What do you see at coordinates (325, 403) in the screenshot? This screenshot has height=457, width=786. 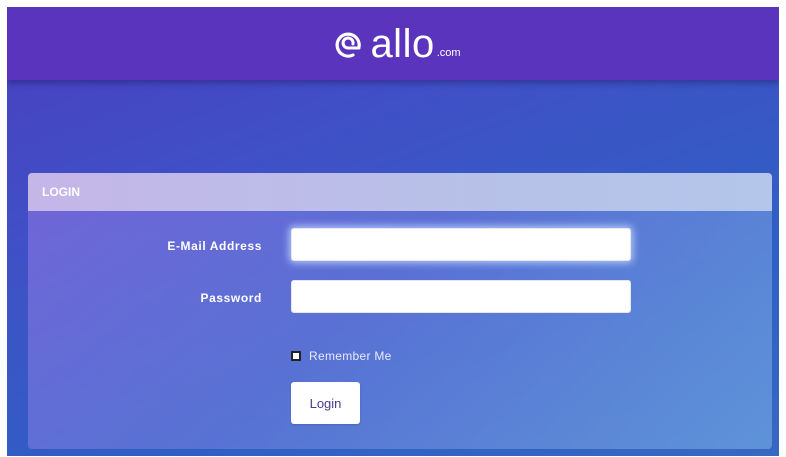 I see `login-button: Login` at bounding box center [325, 403].